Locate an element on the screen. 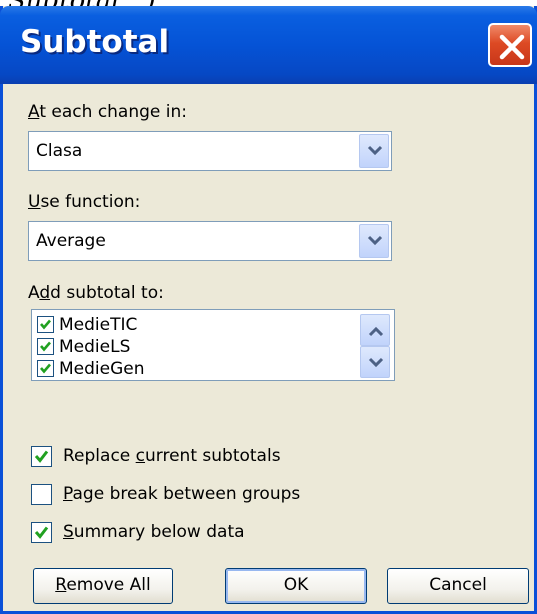  at-each-change-value: Clasa is located at coordinates (59, 151).